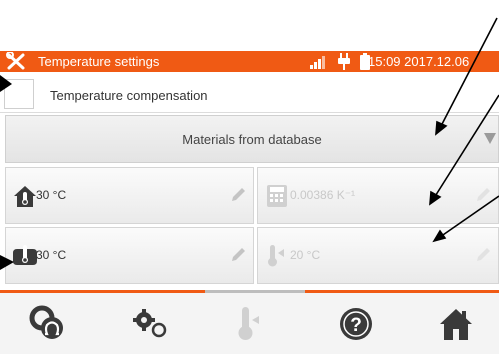  What do you see at coordinates (51, 195) in the screenshot?
I see `measured-temperature-value: 30 °C` at bounding box center [51, 195].